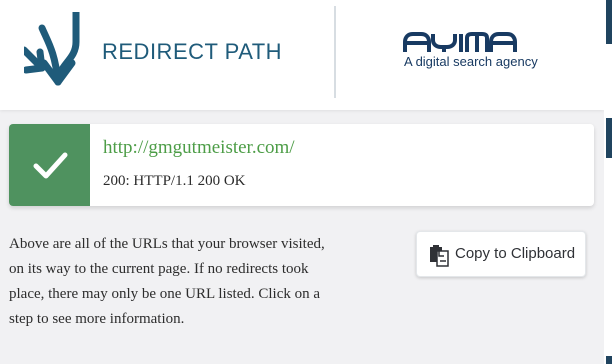 Image resolution: width=612 pixels, height=364 pixels. I want to click on checkmark-icon, so click(50, 165).